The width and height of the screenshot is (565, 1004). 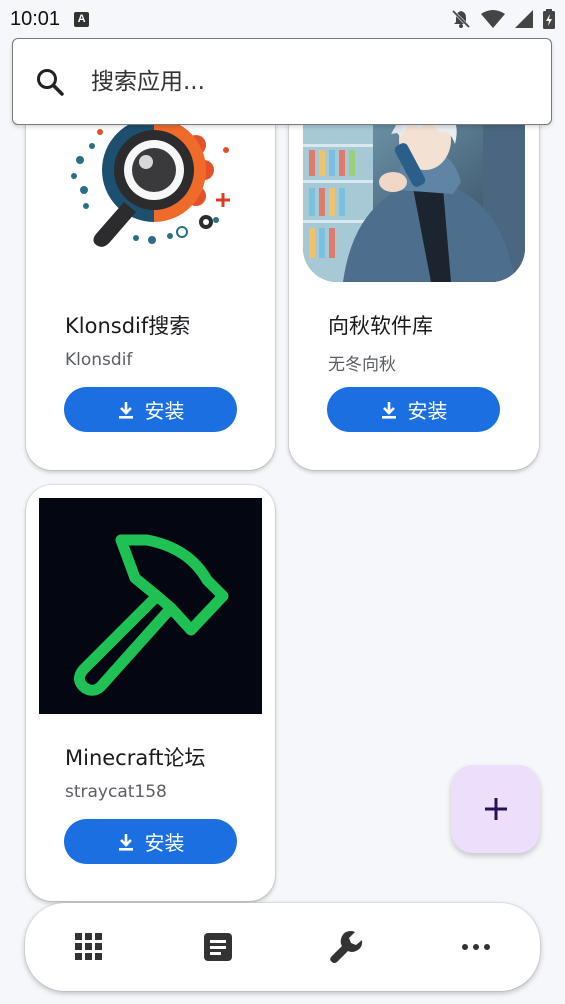 What do you see at coordinates (493, 19) in the screenshot?
I see `wifi-icon` at bounding box center [493, 19].